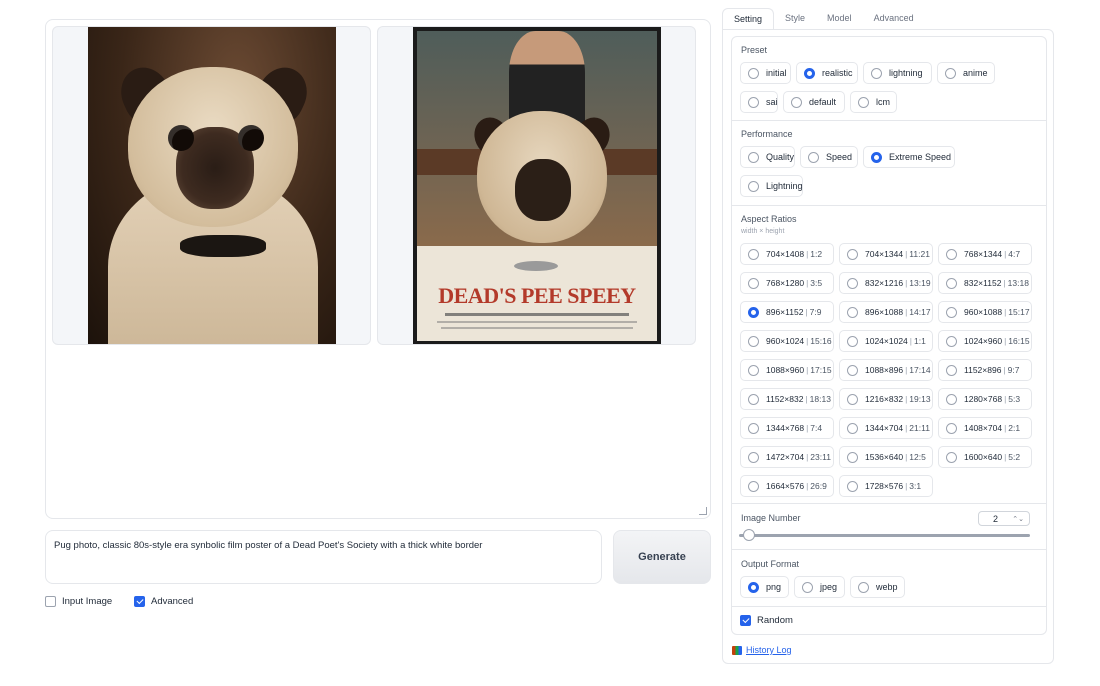 The height and width of the screenshot is (686, 1100). I want to click on output-format-option-png: png, so click(764, 587).